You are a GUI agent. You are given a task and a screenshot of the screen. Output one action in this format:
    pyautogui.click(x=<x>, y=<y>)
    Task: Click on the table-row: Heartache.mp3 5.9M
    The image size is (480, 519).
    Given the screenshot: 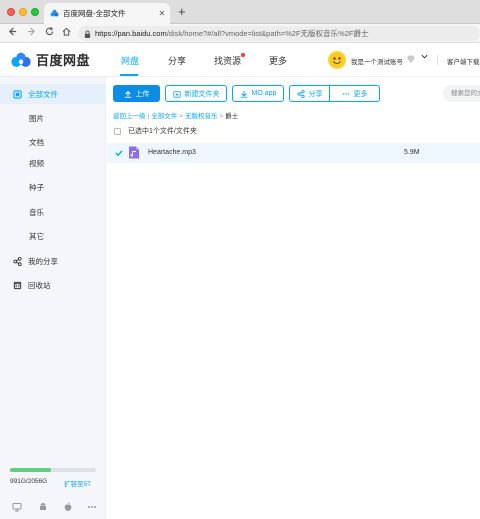 What is the action you would take?
    pyautogui.click(x=293, y=153)
    